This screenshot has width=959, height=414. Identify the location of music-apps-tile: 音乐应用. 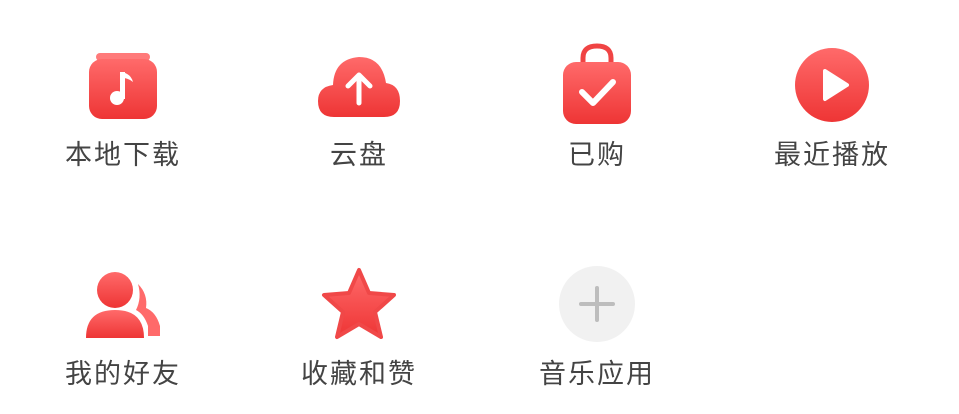
(597, 336).